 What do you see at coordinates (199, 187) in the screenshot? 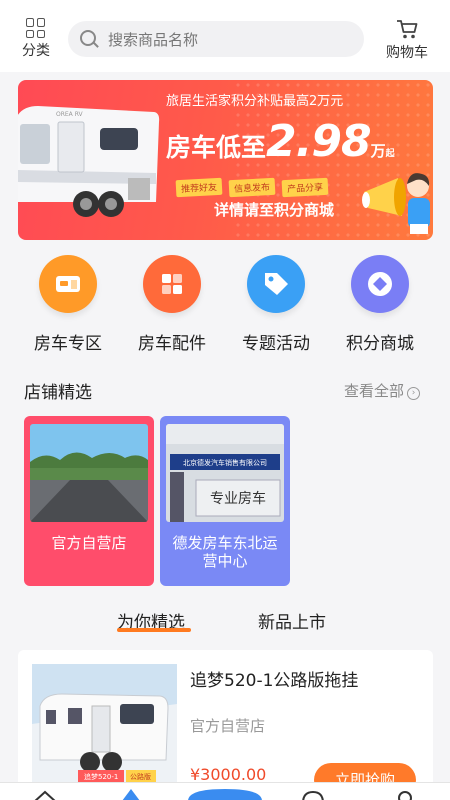
I see `banner-tag: 推荐好友` at bounding box center [199, 187].